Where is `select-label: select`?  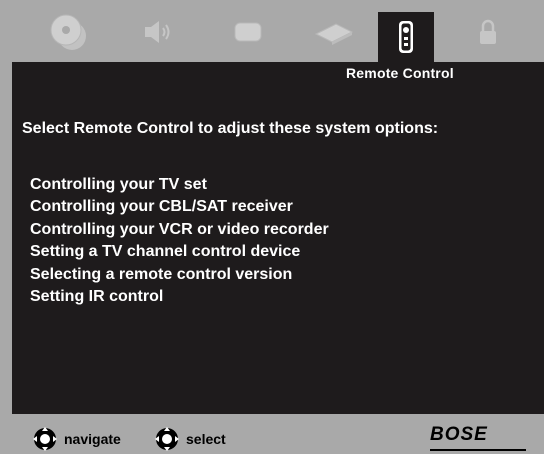 select-label: select is located at coordinates (206, 439).